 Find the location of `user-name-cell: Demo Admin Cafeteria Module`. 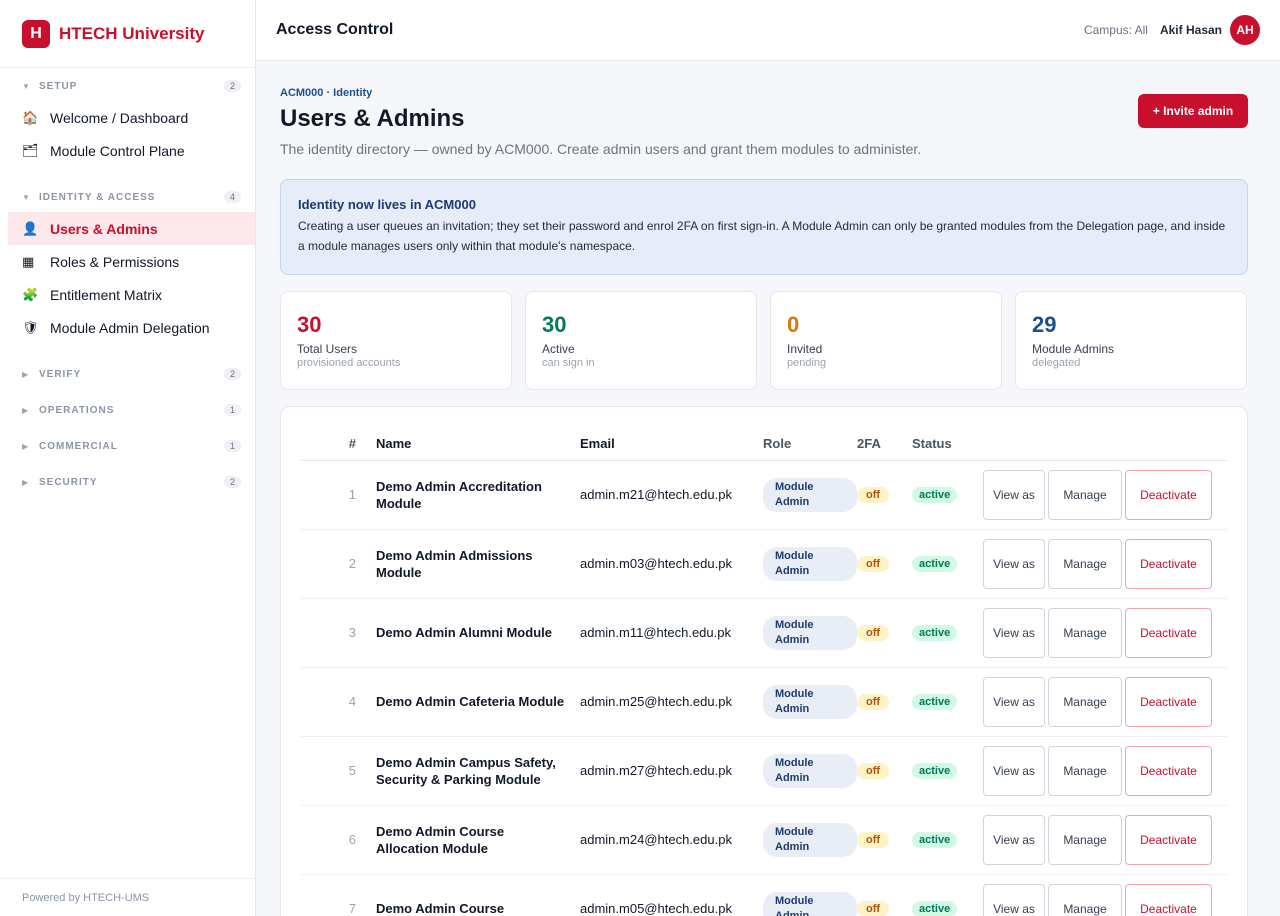

user-name-cell: Demo Admin Cafeteria Module is located at coordinates (478, 702).